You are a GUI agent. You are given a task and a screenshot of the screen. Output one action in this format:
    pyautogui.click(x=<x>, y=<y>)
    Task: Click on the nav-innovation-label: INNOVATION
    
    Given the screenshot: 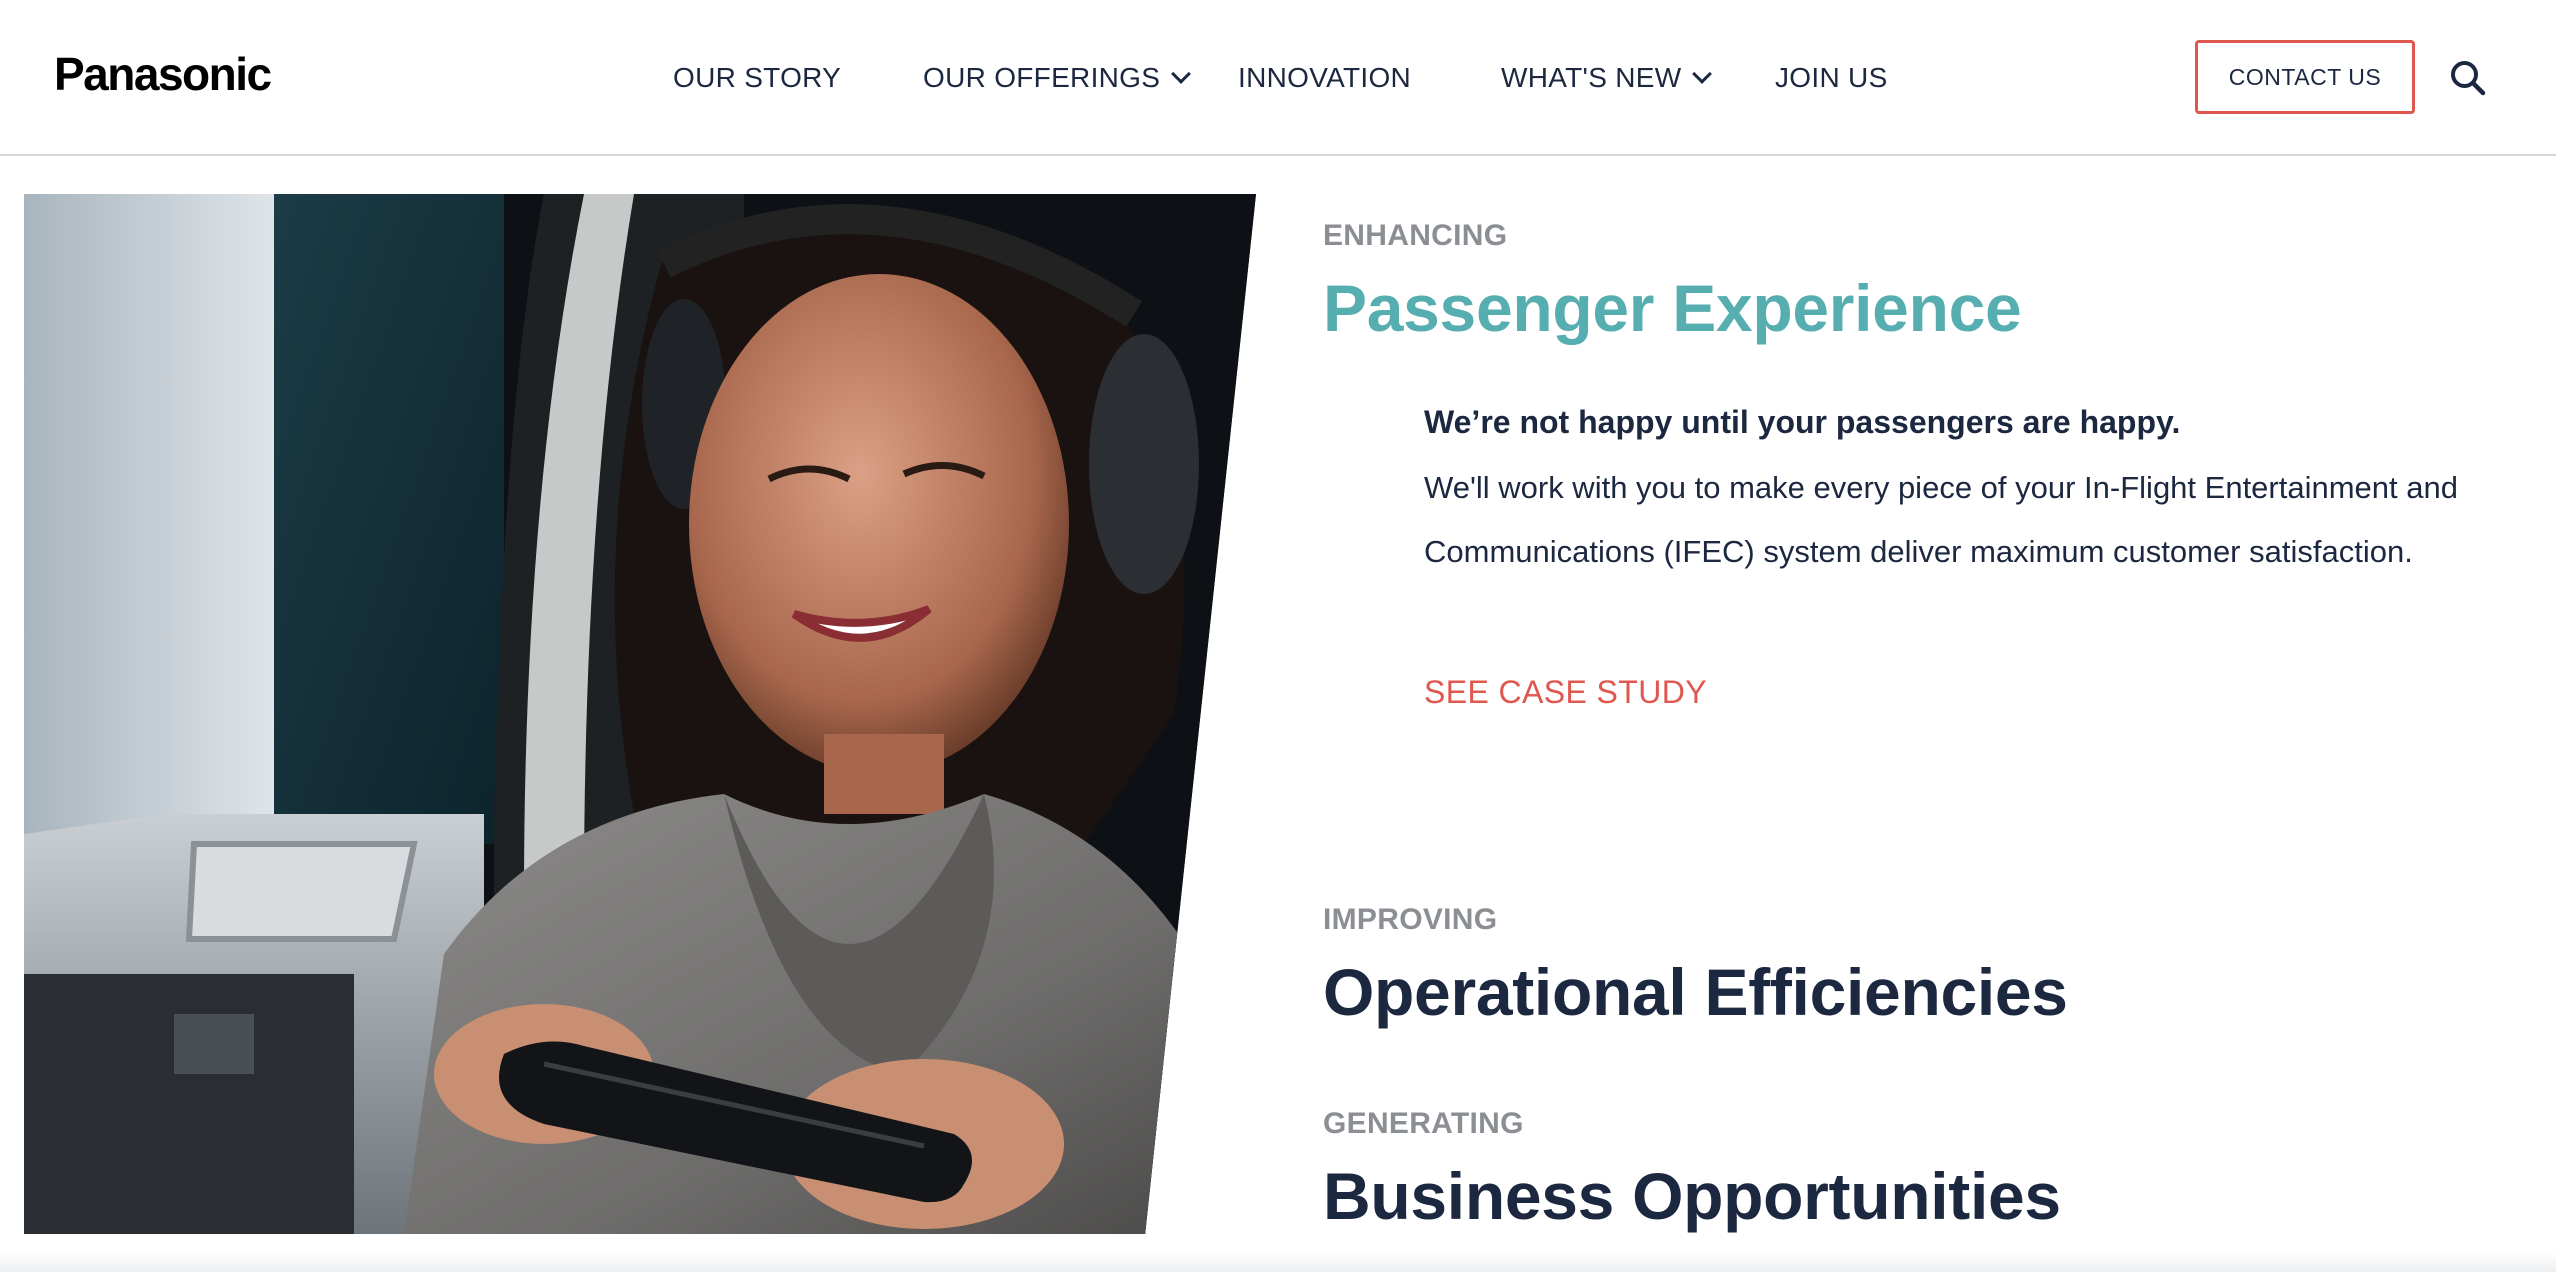 What is the action you would take?
    pyautogui.click(x=1325, y=77)
    